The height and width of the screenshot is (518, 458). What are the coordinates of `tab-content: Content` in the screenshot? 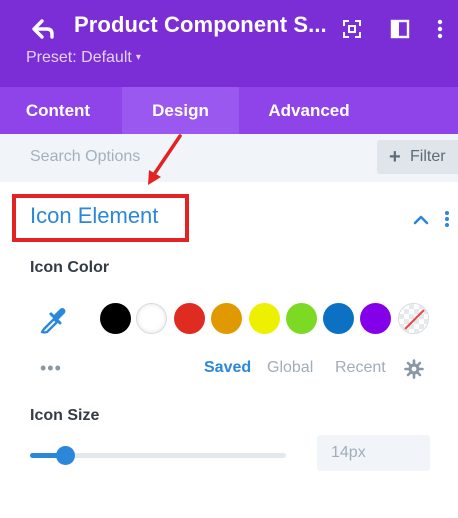 It's located at (58, 110).